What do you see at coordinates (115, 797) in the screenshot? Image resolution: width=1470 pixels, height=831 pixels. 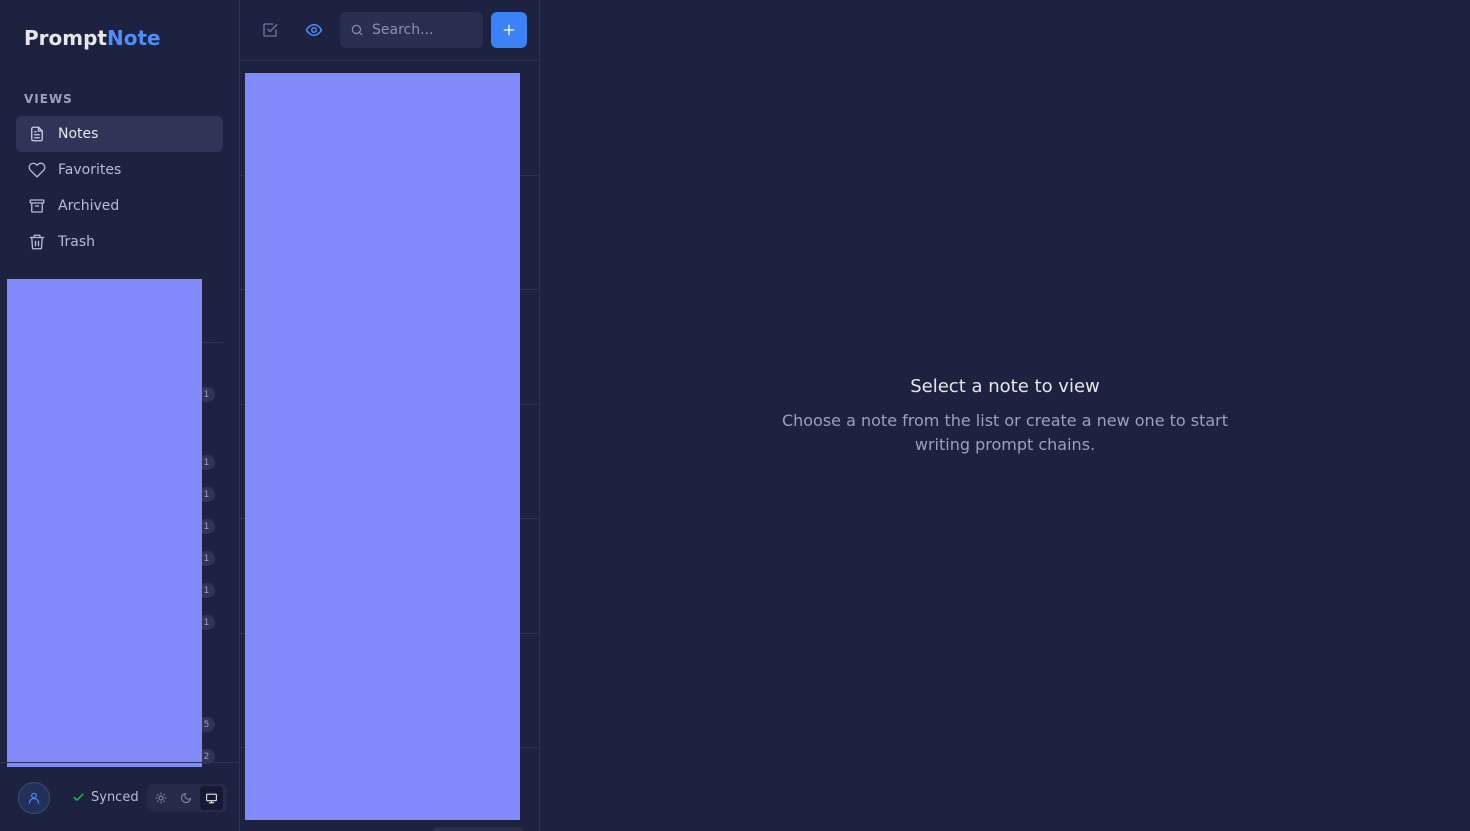 I see `sync-status-label: Synced` at bounding box center [115, 797].